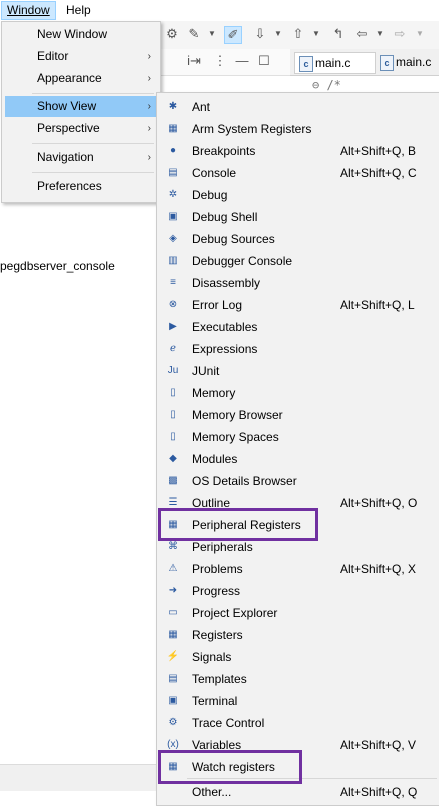 The image size is (439, 806). Describe the element at coordinates (220, 61) in the screenshot. I see `menu-dots-icon: ⋮` at that location.